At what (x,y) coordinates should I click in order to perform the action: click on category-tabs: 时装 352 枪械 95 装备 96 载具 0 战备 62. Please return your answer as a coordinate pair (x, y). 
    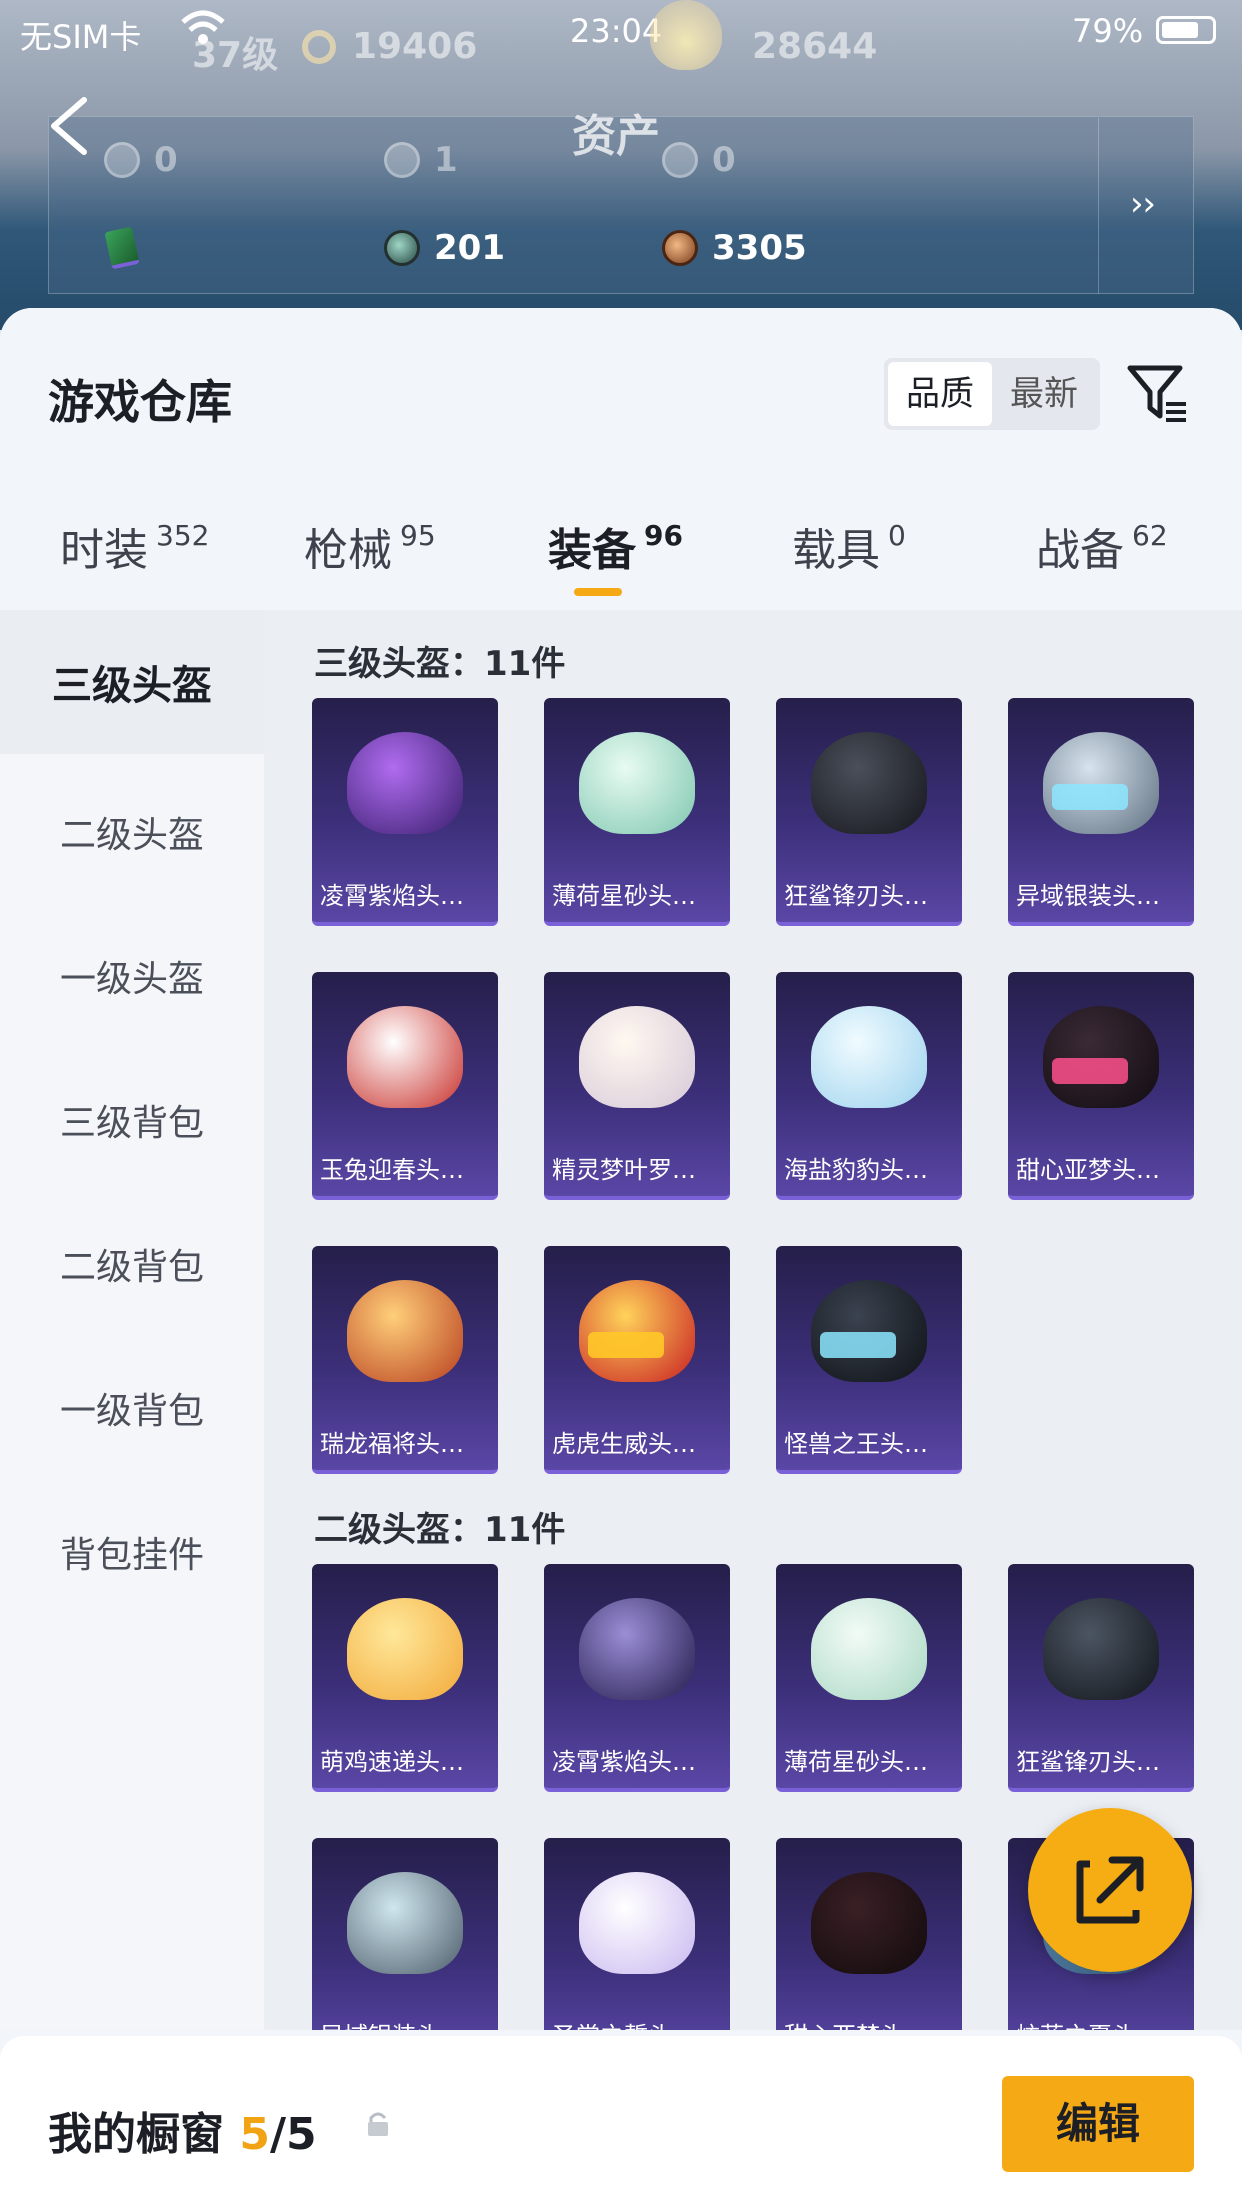
    Looking at the image, I should click on (621, 562).